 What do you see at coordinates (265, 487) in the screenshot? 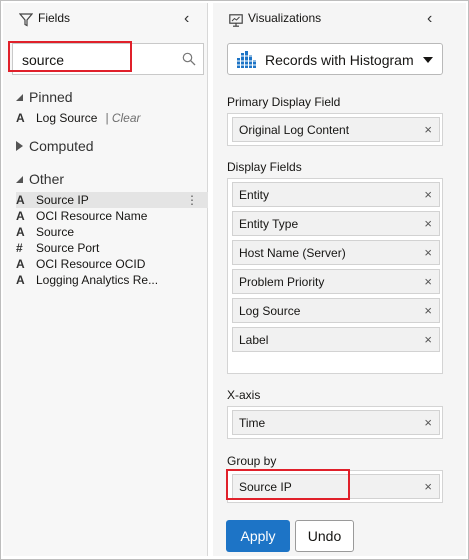
I see `field-pill-label: Source IP` at bounding box center [265, 487].